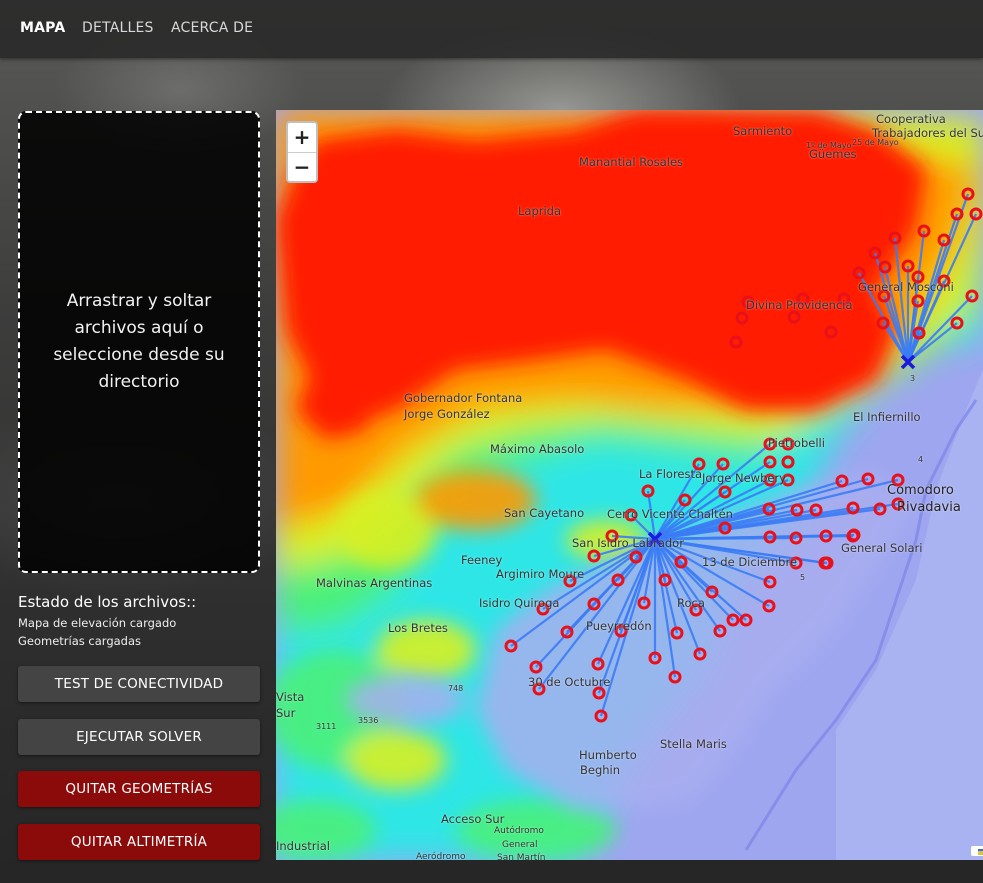  What do you see at coordinates (519, 831) in the screenshot?
I see `place-label: Autódromo` at bounding box center [519, 831].